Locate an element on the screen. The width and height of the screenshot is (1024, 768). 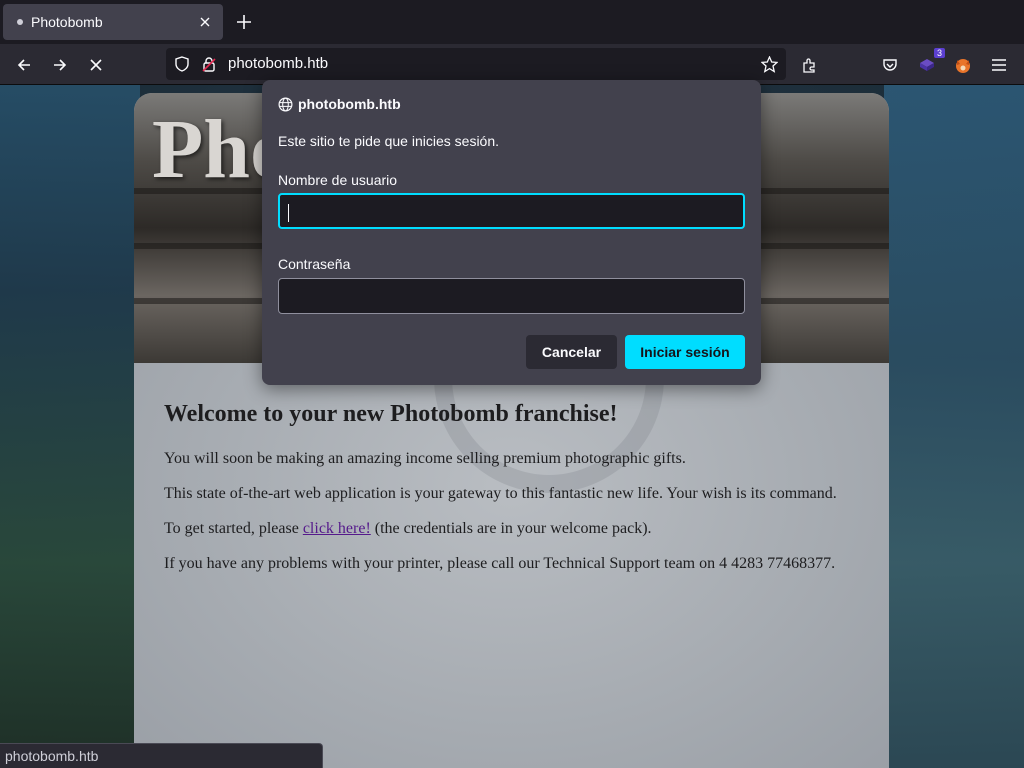
extension-badge-icon: 3 is located at coordinates (929, 63).